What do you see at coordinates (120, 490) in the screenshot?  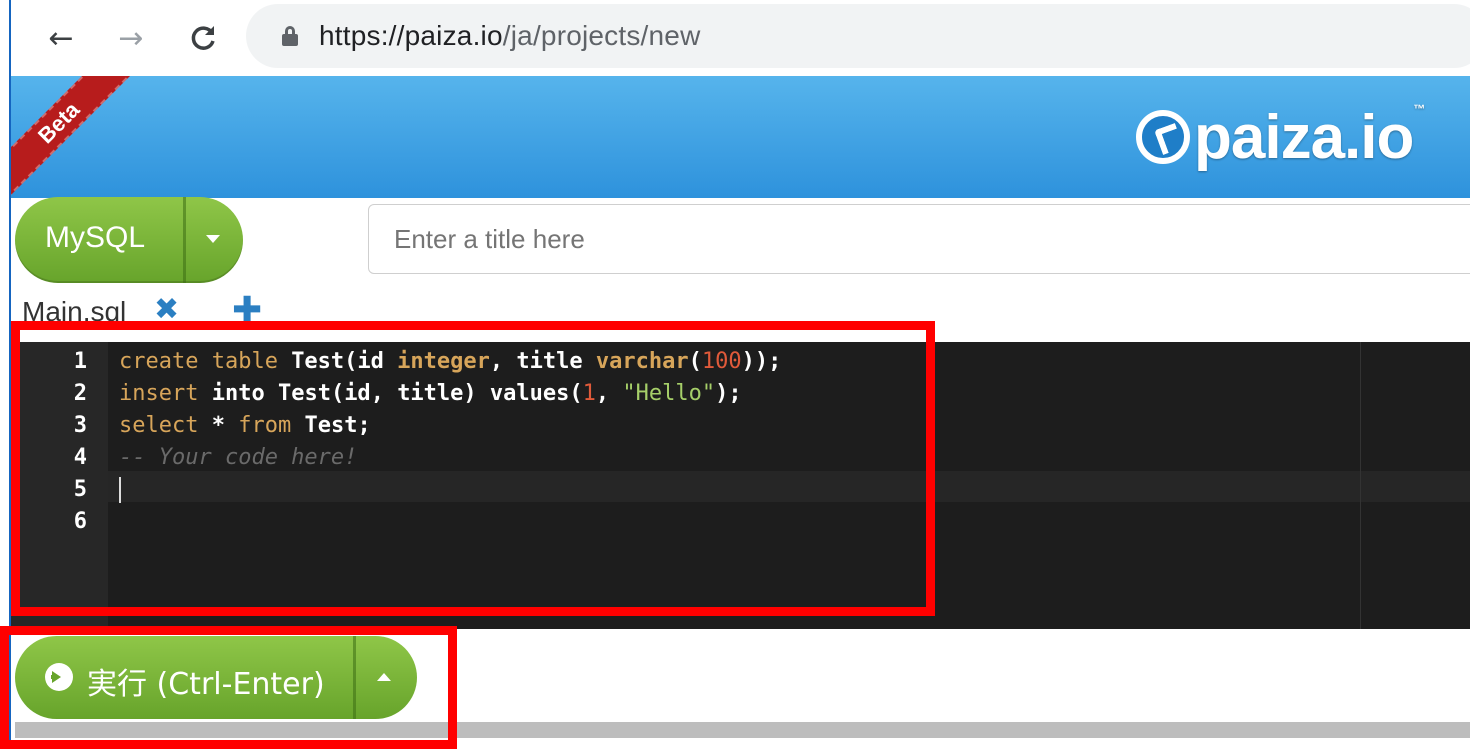 I see `text-cursor` at bounding box center [120, 490].